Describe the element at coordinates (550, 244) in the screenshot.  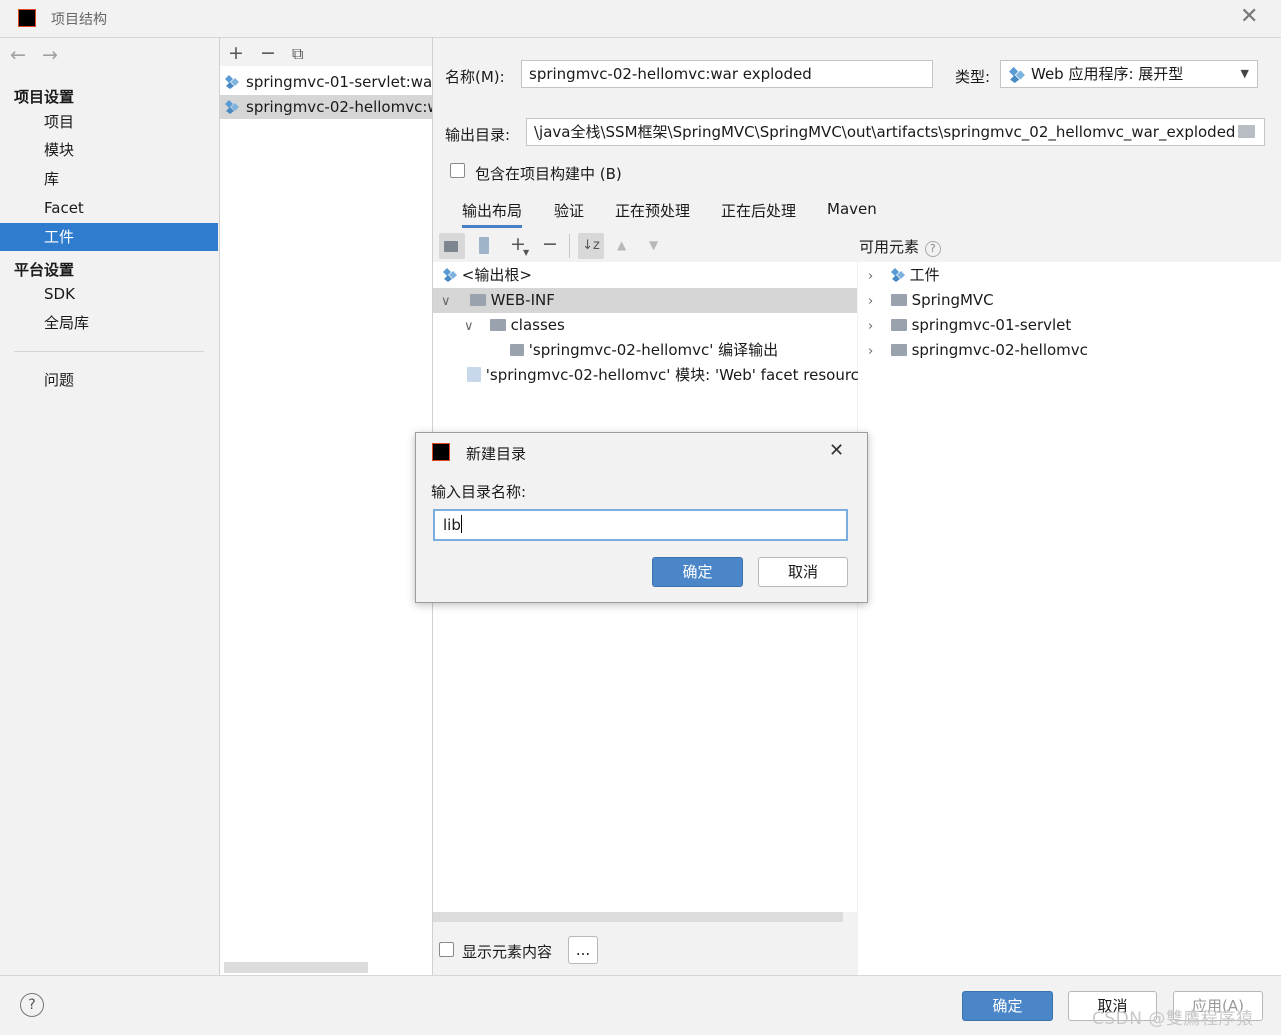
I see `remove-element-icon: −` at that location.